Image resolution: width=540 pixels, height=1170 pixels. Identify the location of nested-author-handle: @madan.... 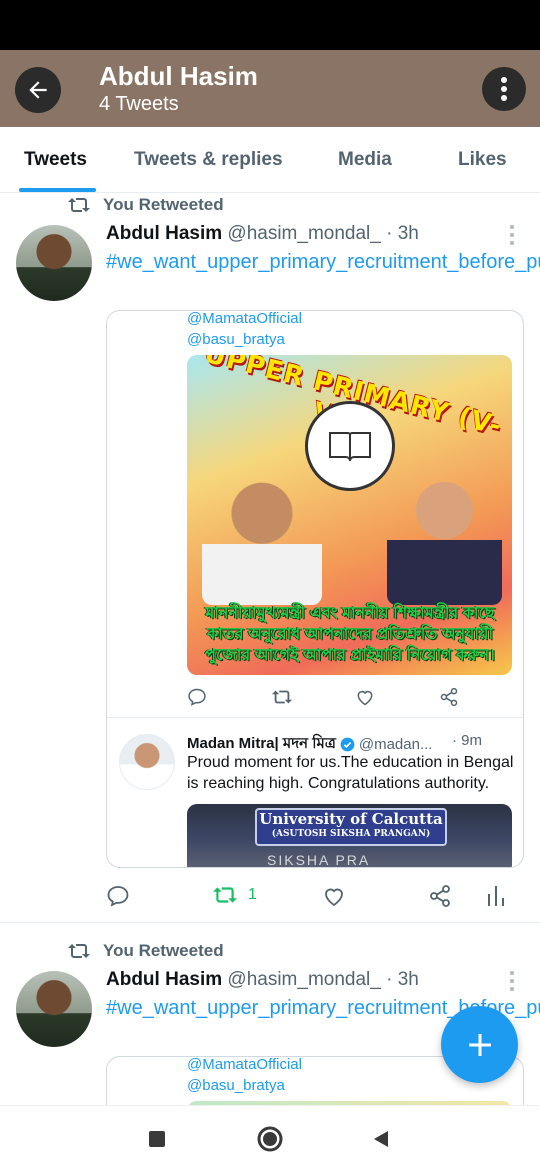
(395, 744).